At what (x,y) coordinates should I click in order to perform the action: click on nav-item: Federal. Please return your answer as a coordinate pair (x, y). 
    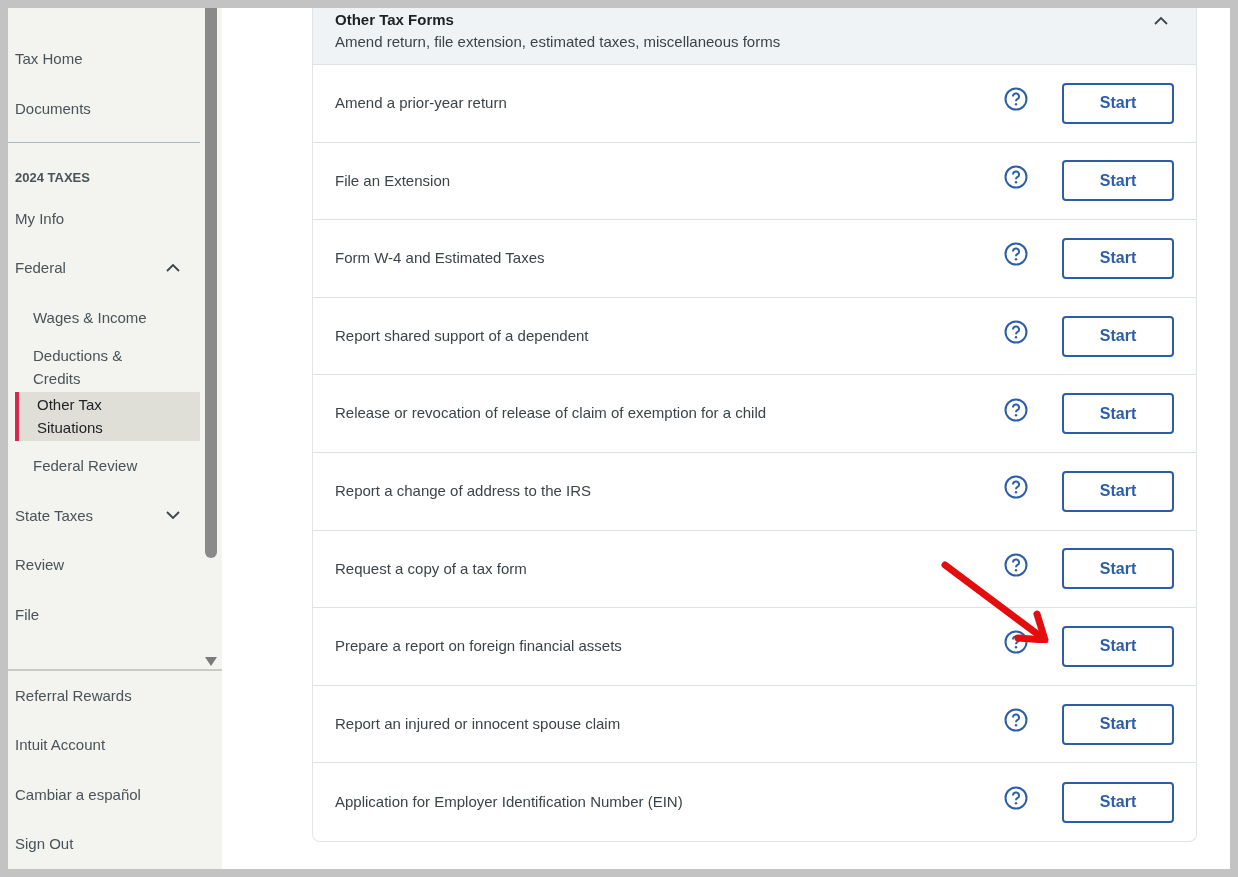
    Looking at the image, I should click on (104, 268).